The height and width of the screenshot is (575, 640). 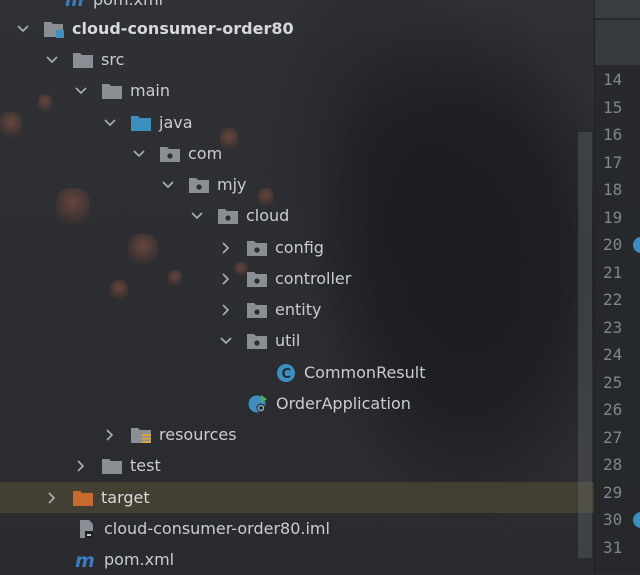 I want to click on line-number: 14, so click(x=613, y=79).